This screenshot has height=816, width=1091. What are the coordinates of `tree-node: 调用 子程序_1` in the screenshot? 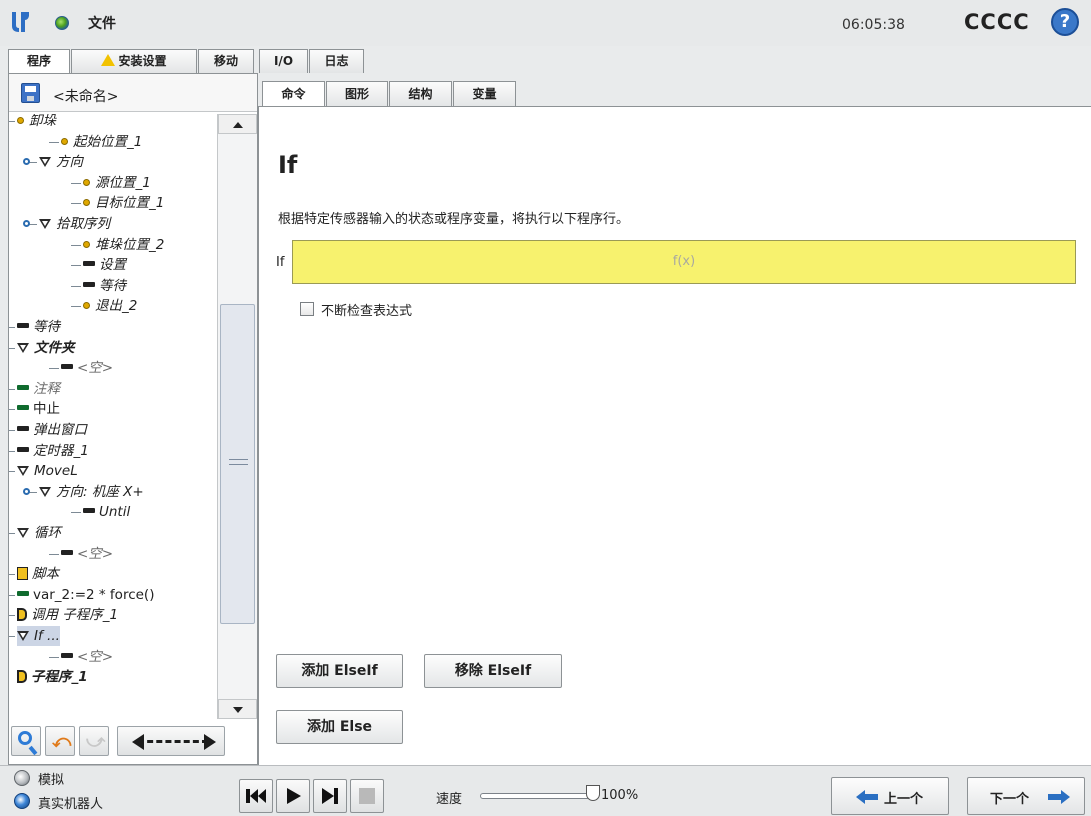 It's located at (67, 615).